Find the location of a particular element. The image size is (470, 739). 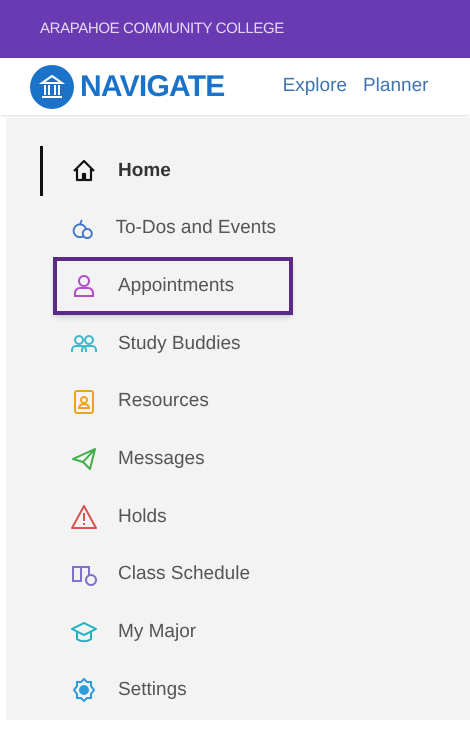

logo-text: NAVIGATE is located at coordinates (152, 87).